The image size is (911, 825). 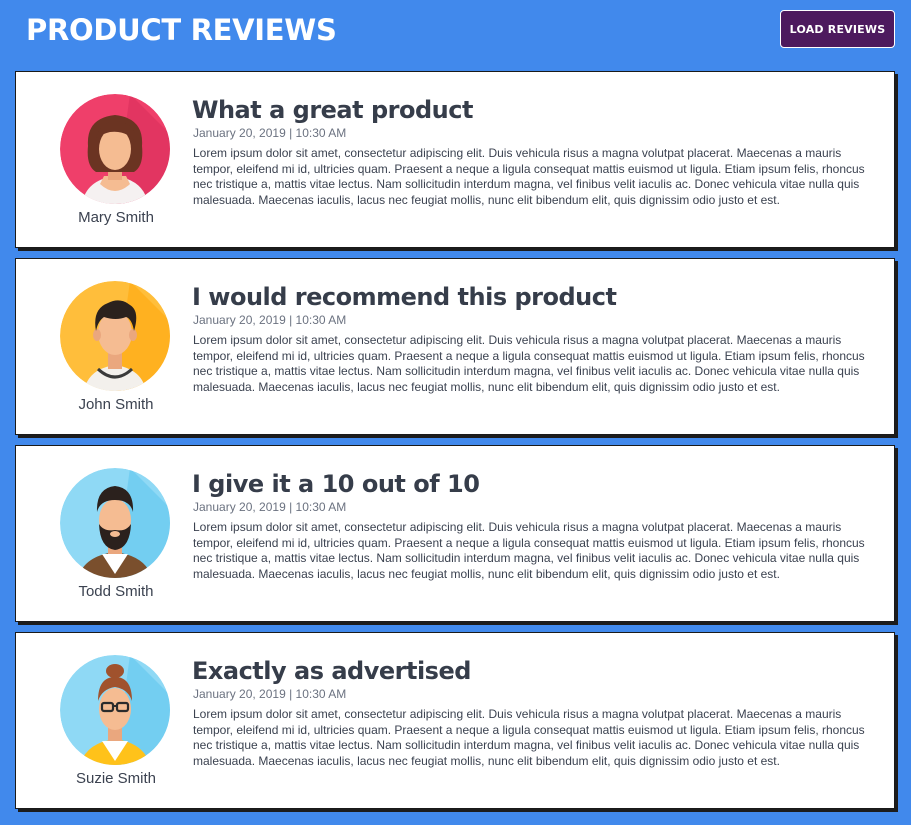 What do you see at coordinates (115, 710) in the screenshot?
I see `woman-glasses-bun-avatar-icon` at bounding box center [115, 710].